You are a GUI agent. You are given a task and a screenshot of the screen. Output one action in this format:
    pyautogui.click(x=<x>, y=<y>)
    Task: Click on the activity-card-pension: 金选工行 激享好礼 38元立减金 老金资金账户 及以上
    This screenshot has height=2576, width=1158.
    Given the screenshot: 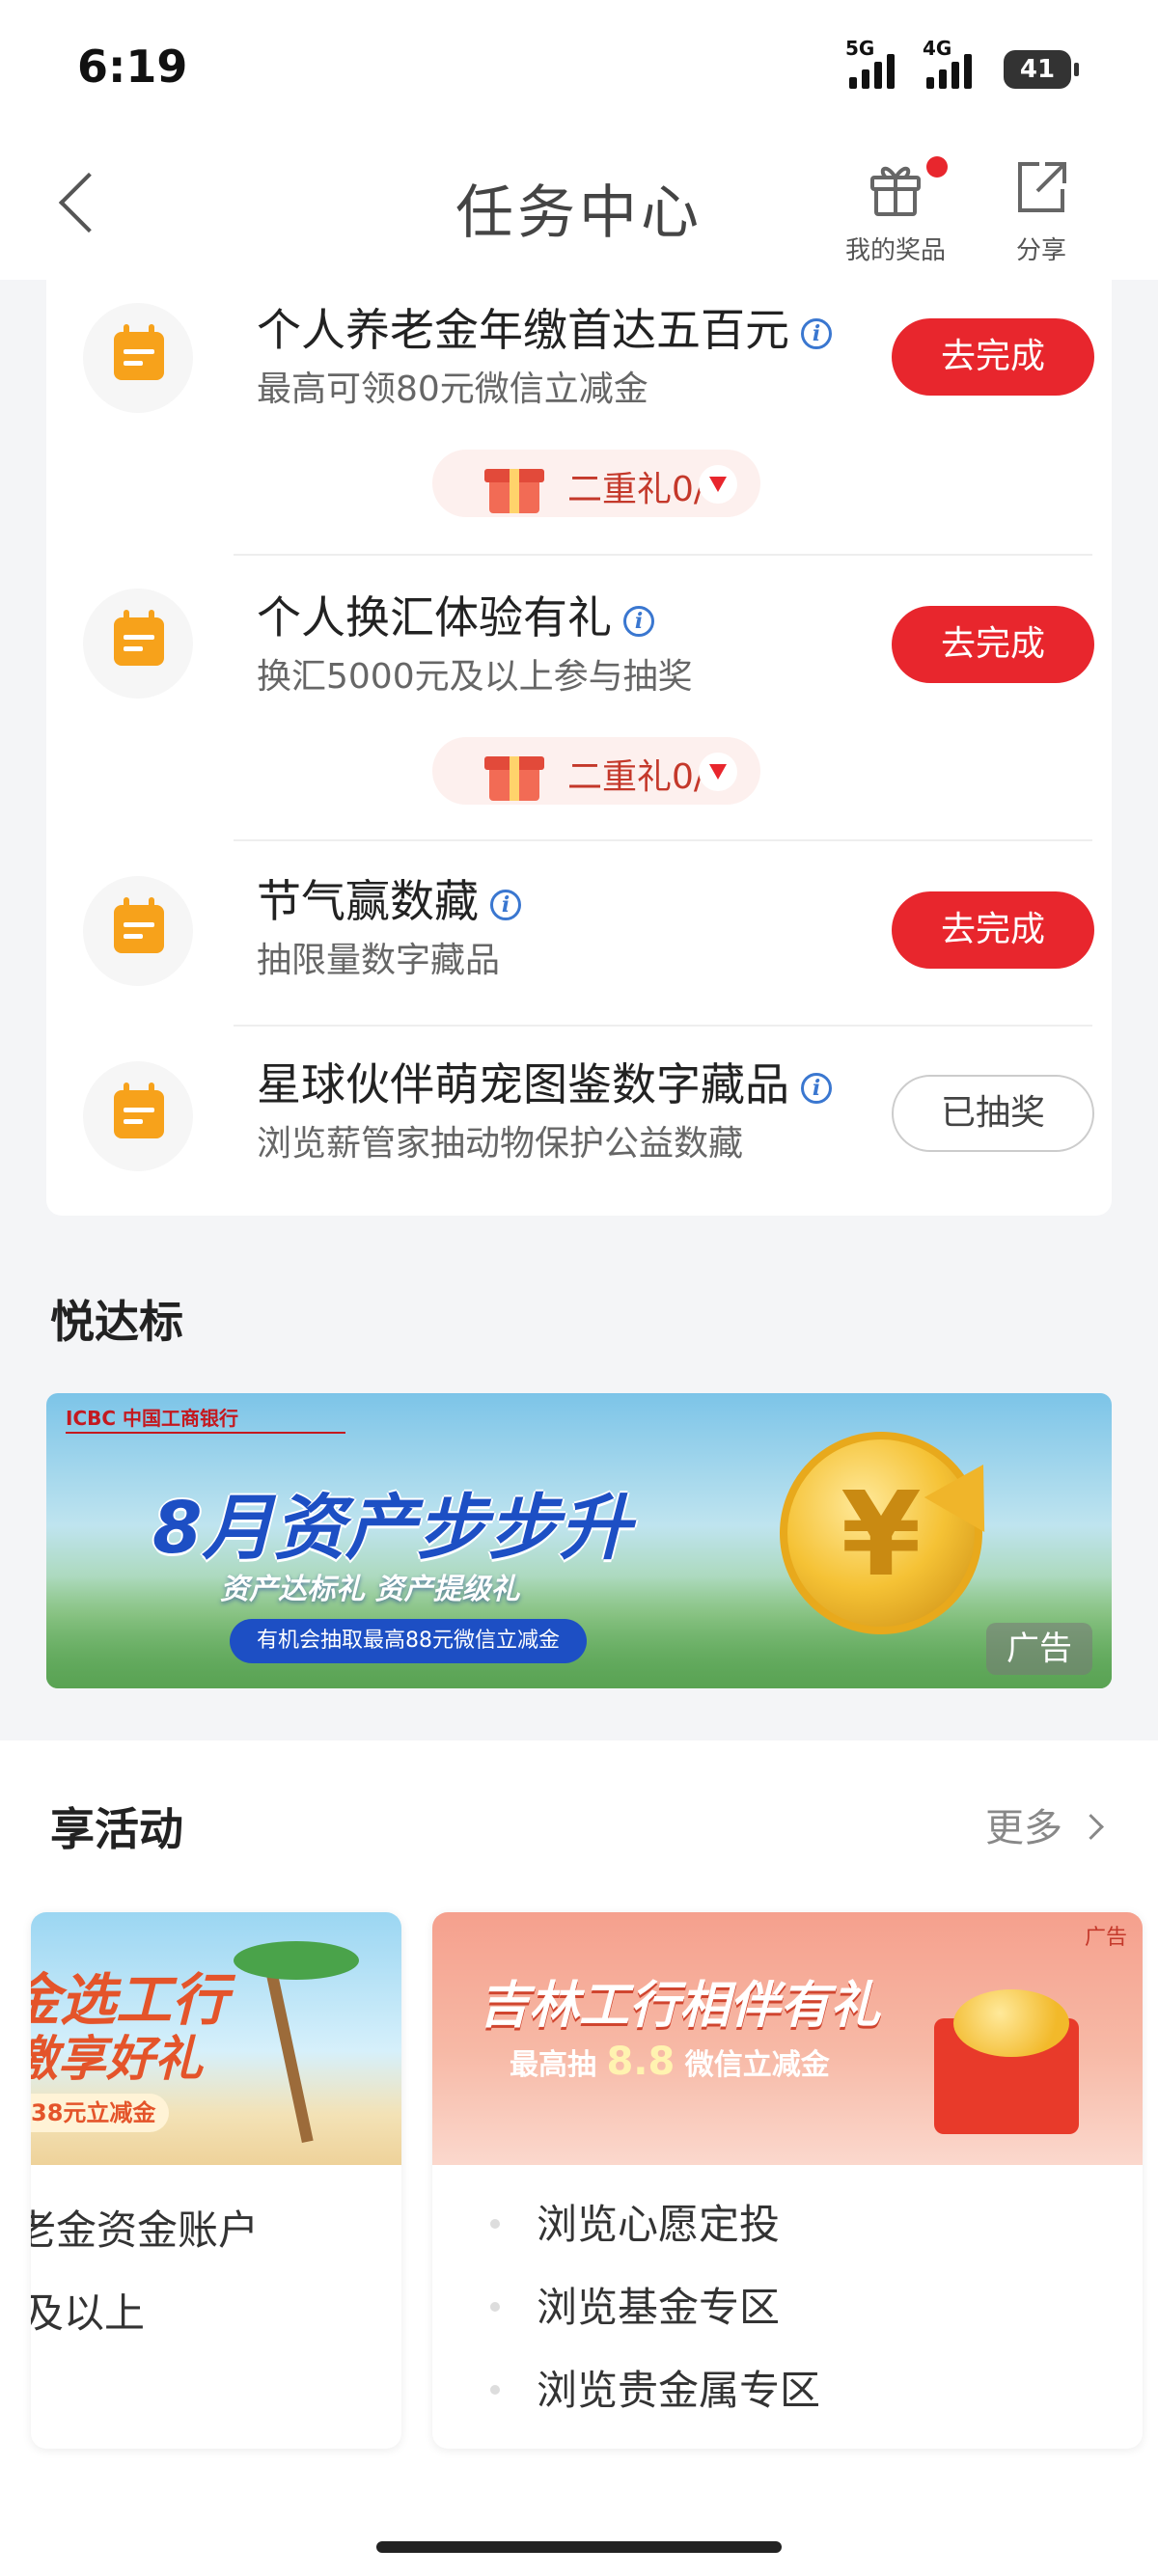 What is the action you would take?
    pyautogui.click(x=216, y=2181)
    